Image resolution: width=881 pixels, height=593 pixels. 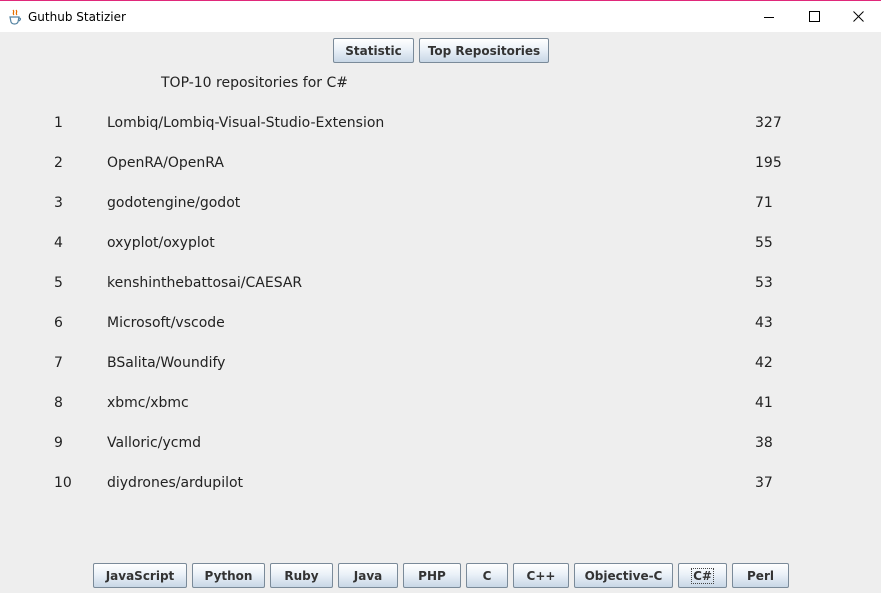 What do you see at coordinates (154, 443) in the screenshot?
I see `repository-name: Valloric/ycmd` at bounding box center [154, 443].